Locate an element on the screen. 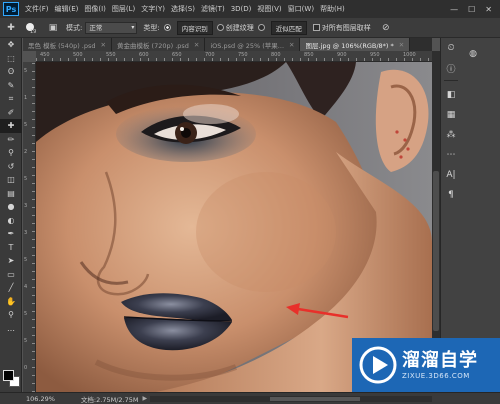  ruler-tick-label: 600 is located at coordinates (144, 55).